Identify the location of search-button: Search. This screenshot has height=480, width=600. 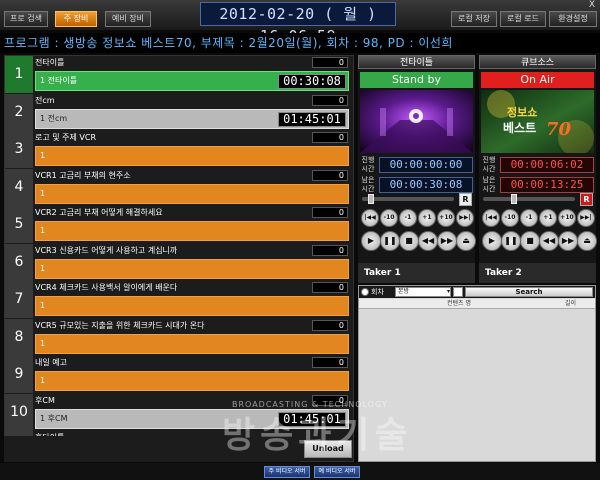
(529, 292).